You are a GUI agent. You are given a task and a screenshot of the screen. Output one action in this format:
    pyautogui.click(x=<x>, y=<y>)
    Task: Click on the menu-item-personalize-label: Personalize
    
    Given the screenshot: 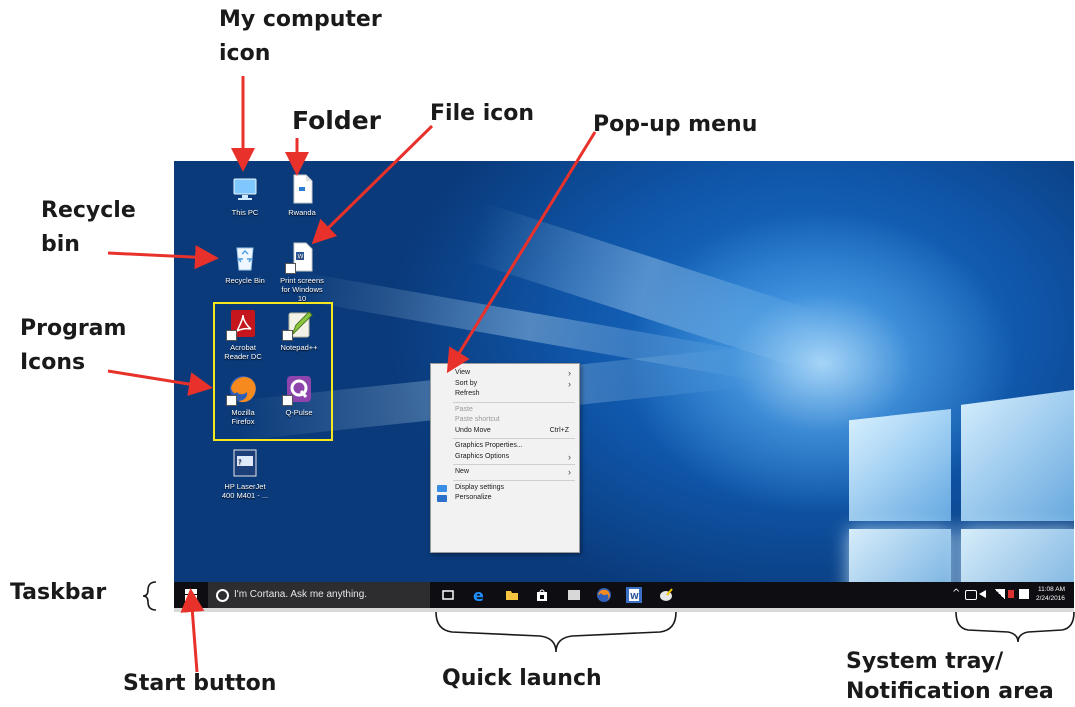 What is the action you would take?
    pyautogui.click(x=473, y=497)
    